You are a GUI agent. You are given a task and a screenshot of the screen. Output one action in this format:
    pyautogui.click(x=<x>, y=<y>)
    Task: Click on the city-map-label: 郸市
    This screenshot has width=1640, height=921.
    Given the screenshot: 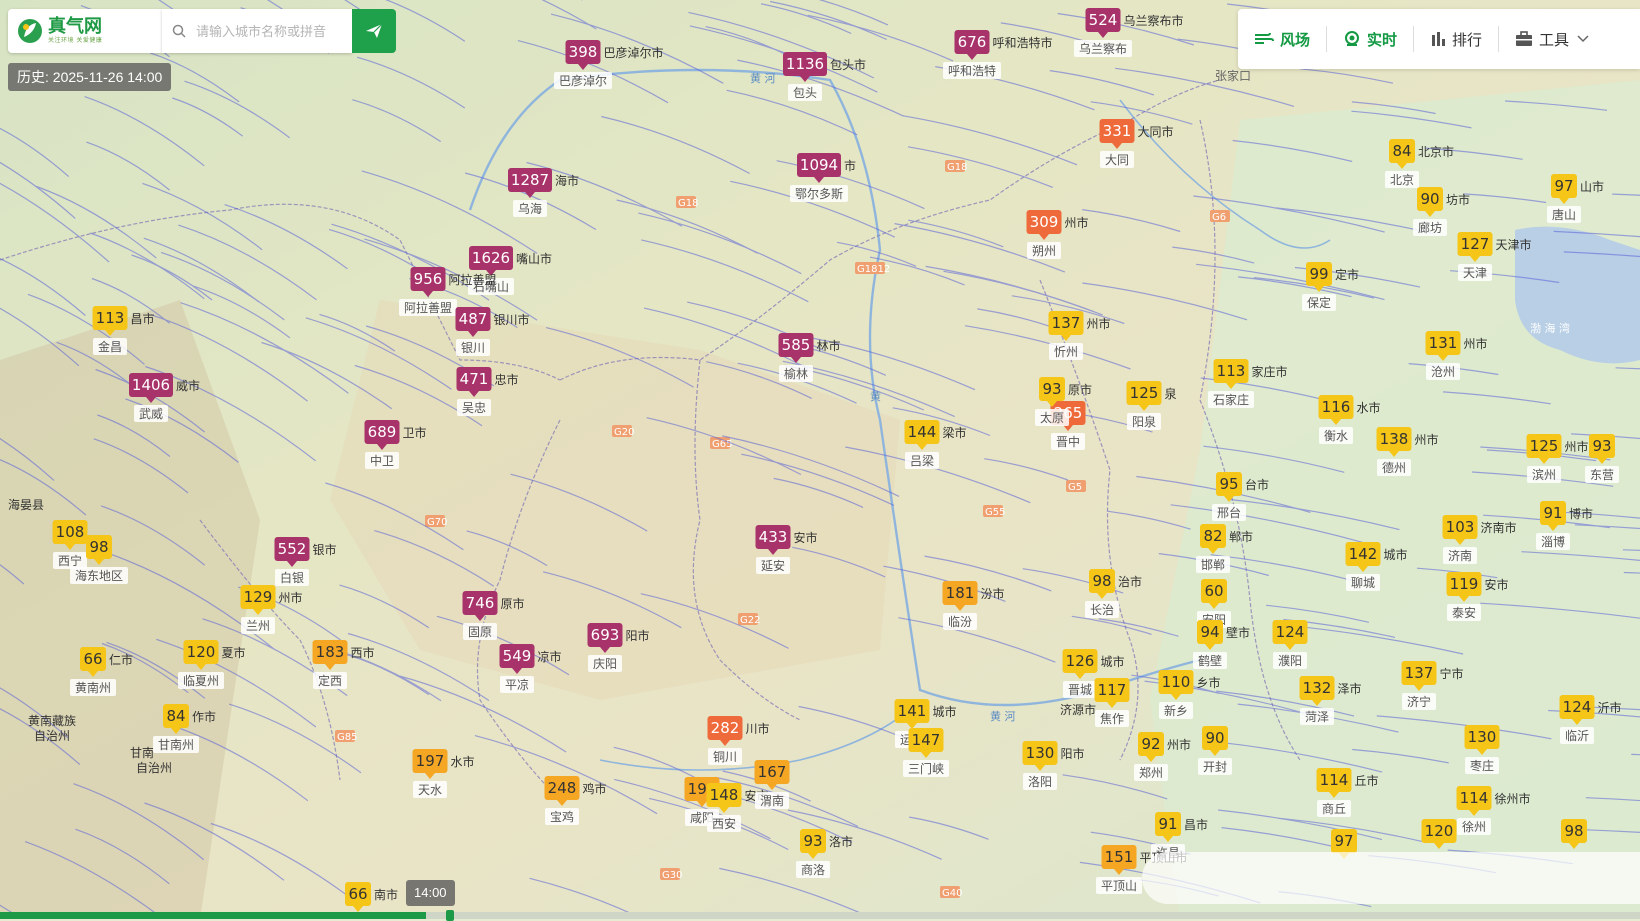 What is the action you would take?
    pyautogui.click(x=1241, y=536)
    